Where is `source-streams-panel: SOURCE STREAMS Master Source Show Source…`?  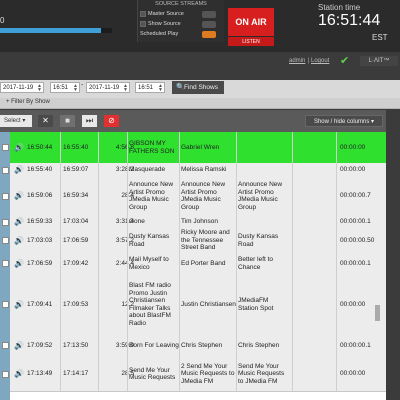
source-streams-panel: SOURCE STREAMS Master Source Show Source… is located at coordinates (180, 21).